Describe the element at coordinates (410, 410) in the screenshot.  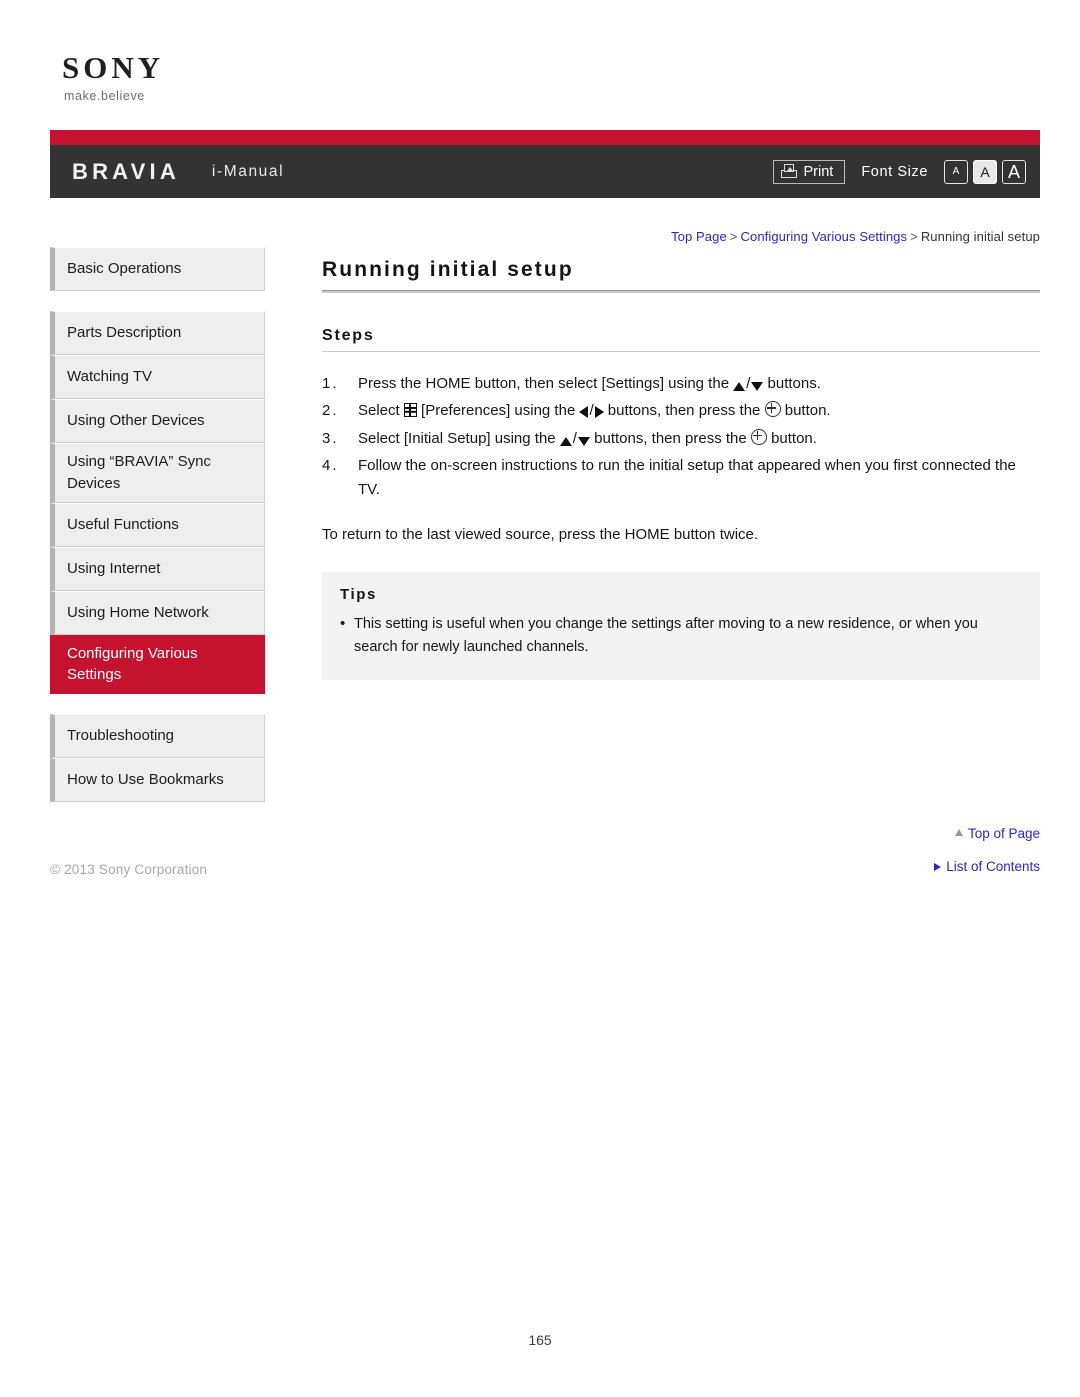
I see `preferences-icon` at that location.